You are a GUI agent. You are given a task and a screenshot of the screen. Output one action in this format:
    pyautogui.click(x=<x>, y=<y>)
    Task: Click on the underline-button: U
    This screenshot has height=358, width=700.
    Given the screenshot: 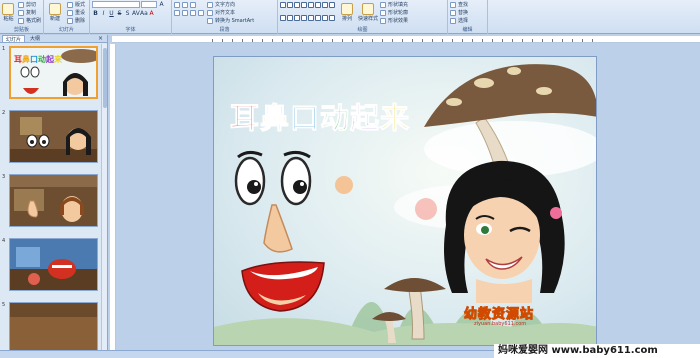 What is the action you would take?
    pyautogui.click(x=111, y=13)
    